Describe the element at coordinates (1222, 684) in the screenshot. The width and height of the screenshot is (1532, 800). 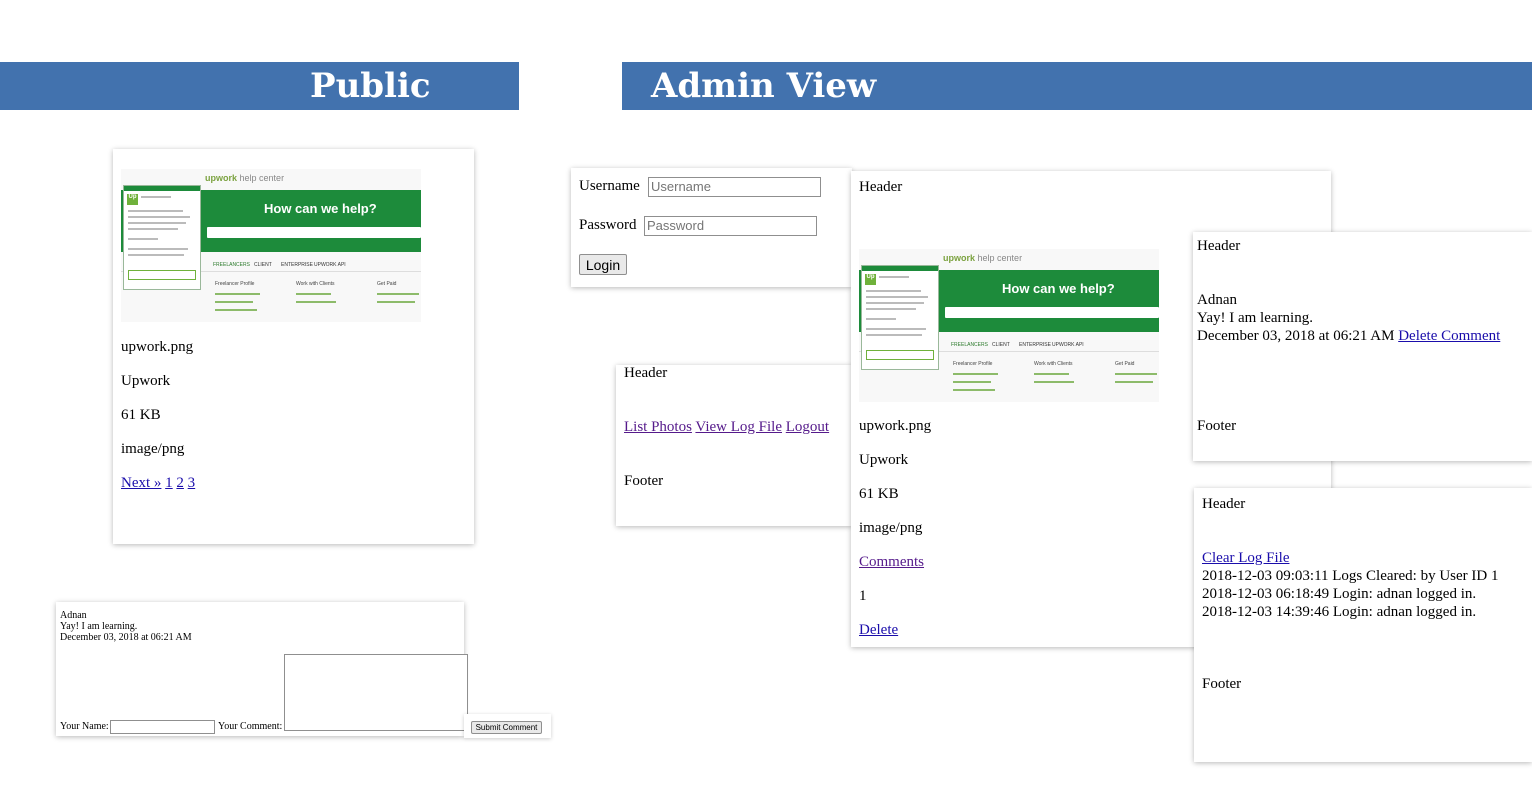
I see `log-card-footer: Footer` at that location.